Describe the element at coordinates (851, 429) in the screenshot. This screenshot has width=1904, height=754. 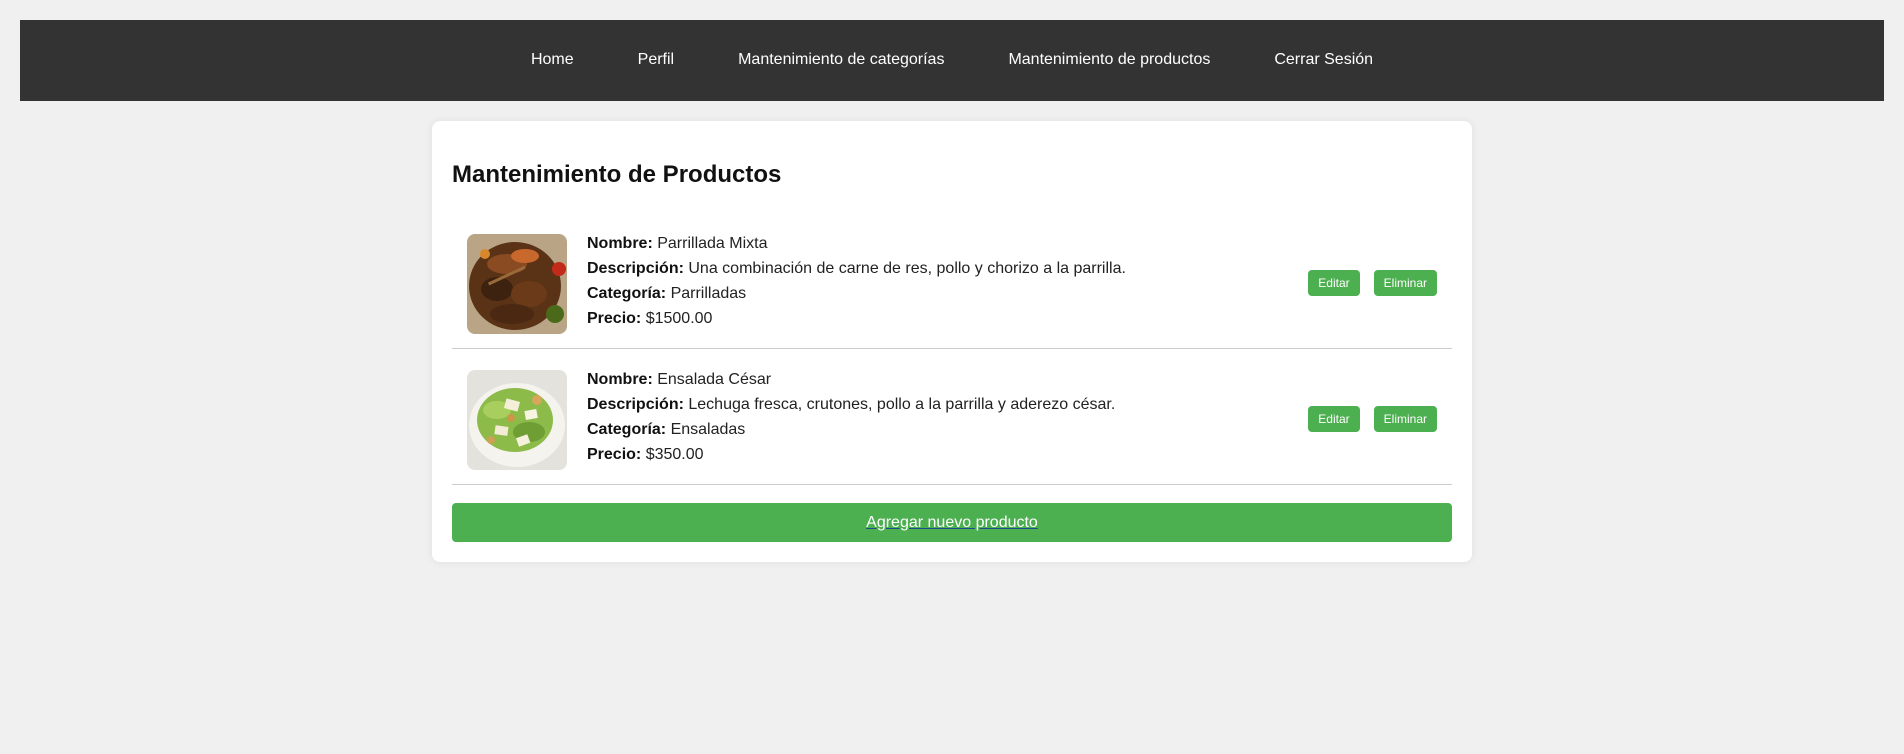
I see `product-category-row: Categoría: Ensaladas` at that location.